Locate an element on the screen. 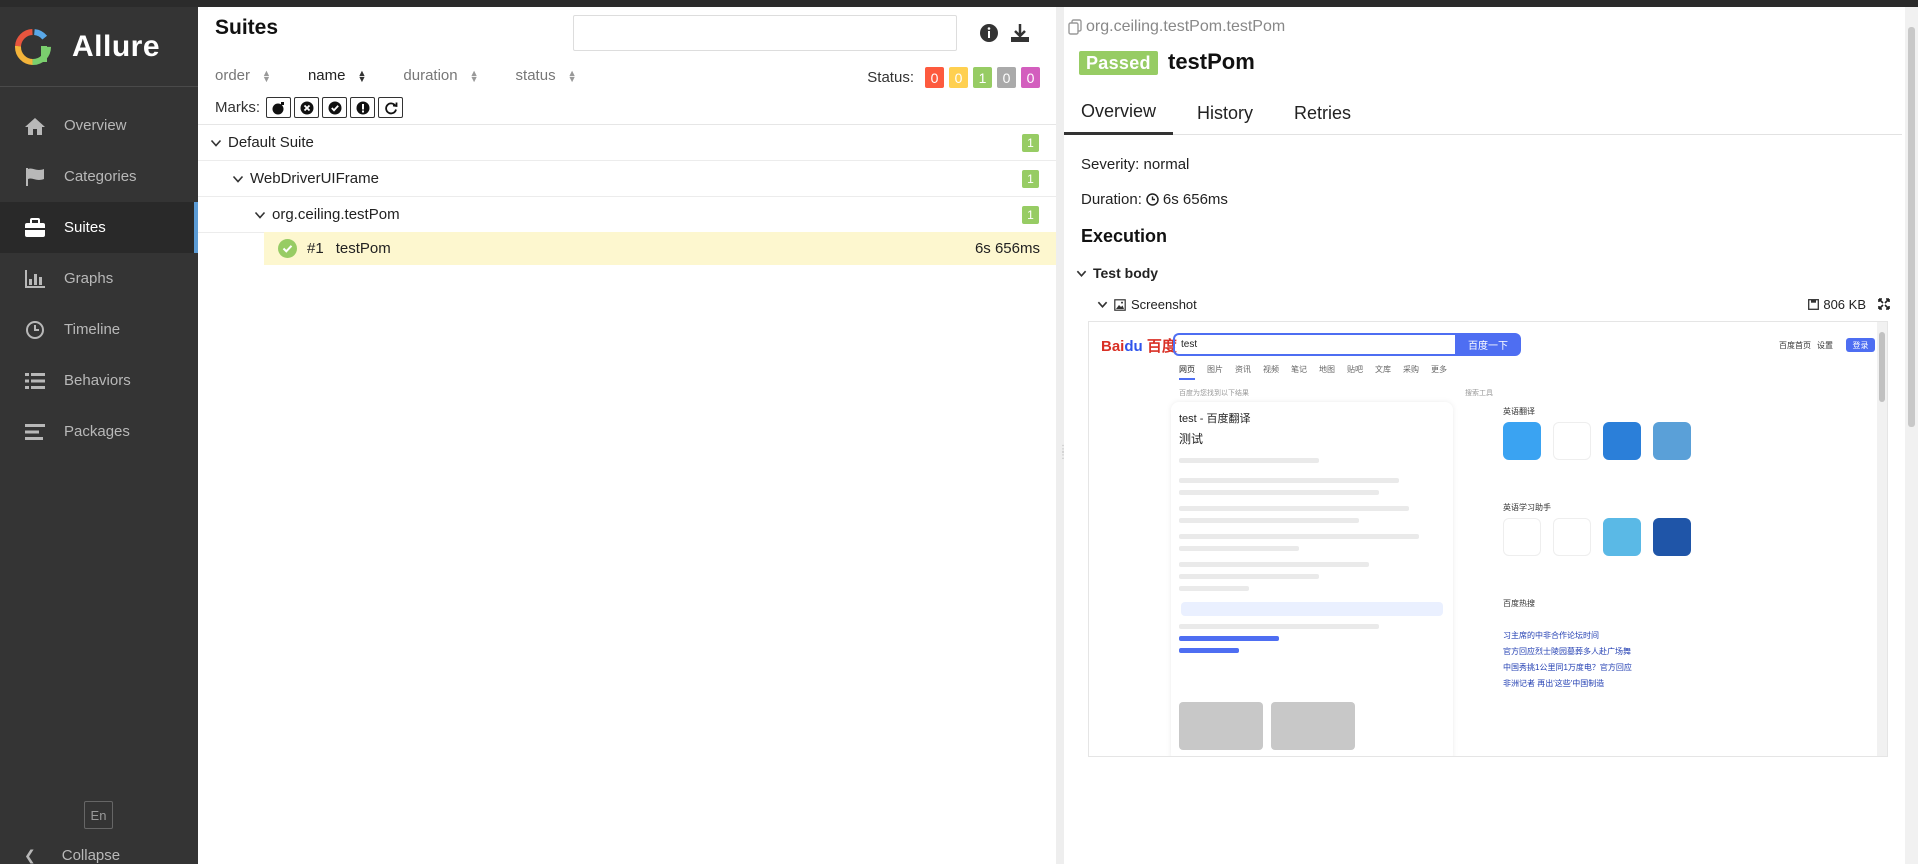 The image size is (1918, 864). sidebar-item-label: Categories is located at coordinates (100, 176).